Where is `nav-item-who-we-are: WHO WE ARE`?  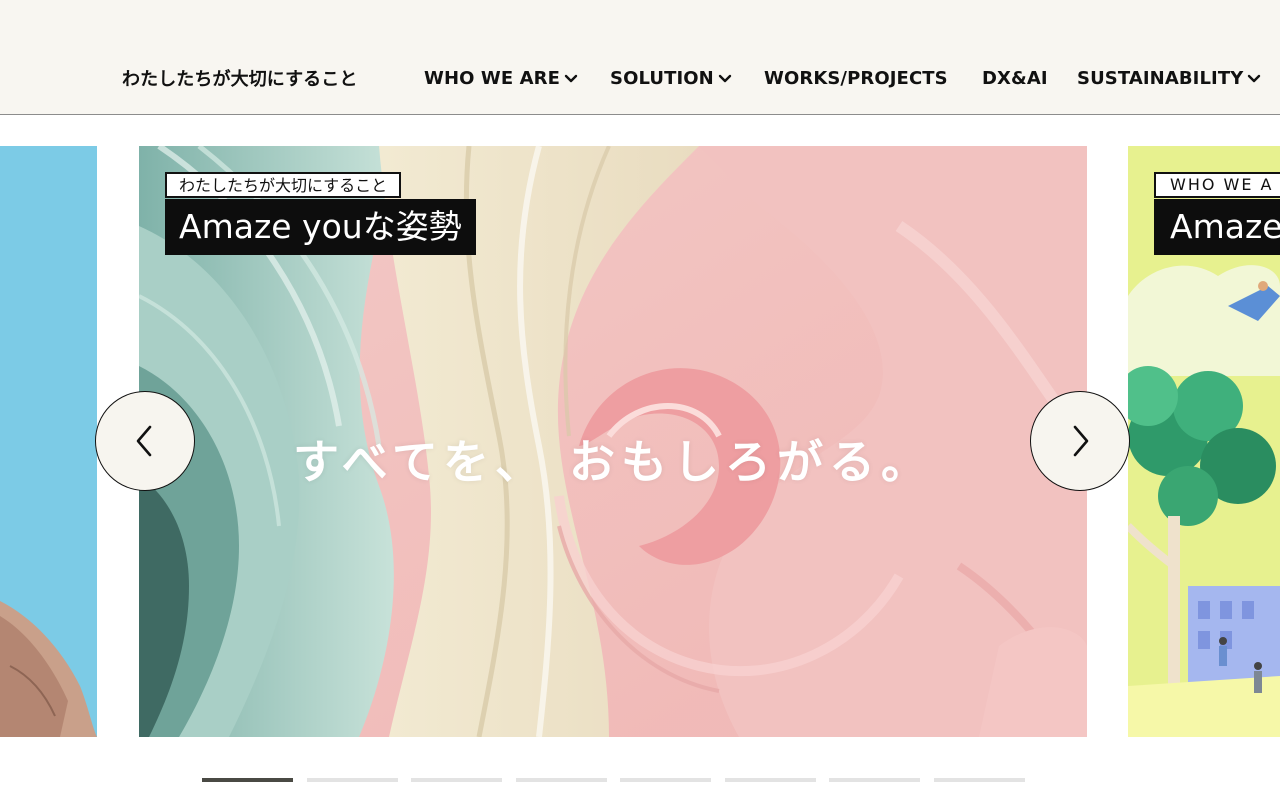 nav-item-who-we-are: WHO WE ARE is located at coordinates (501, 78).